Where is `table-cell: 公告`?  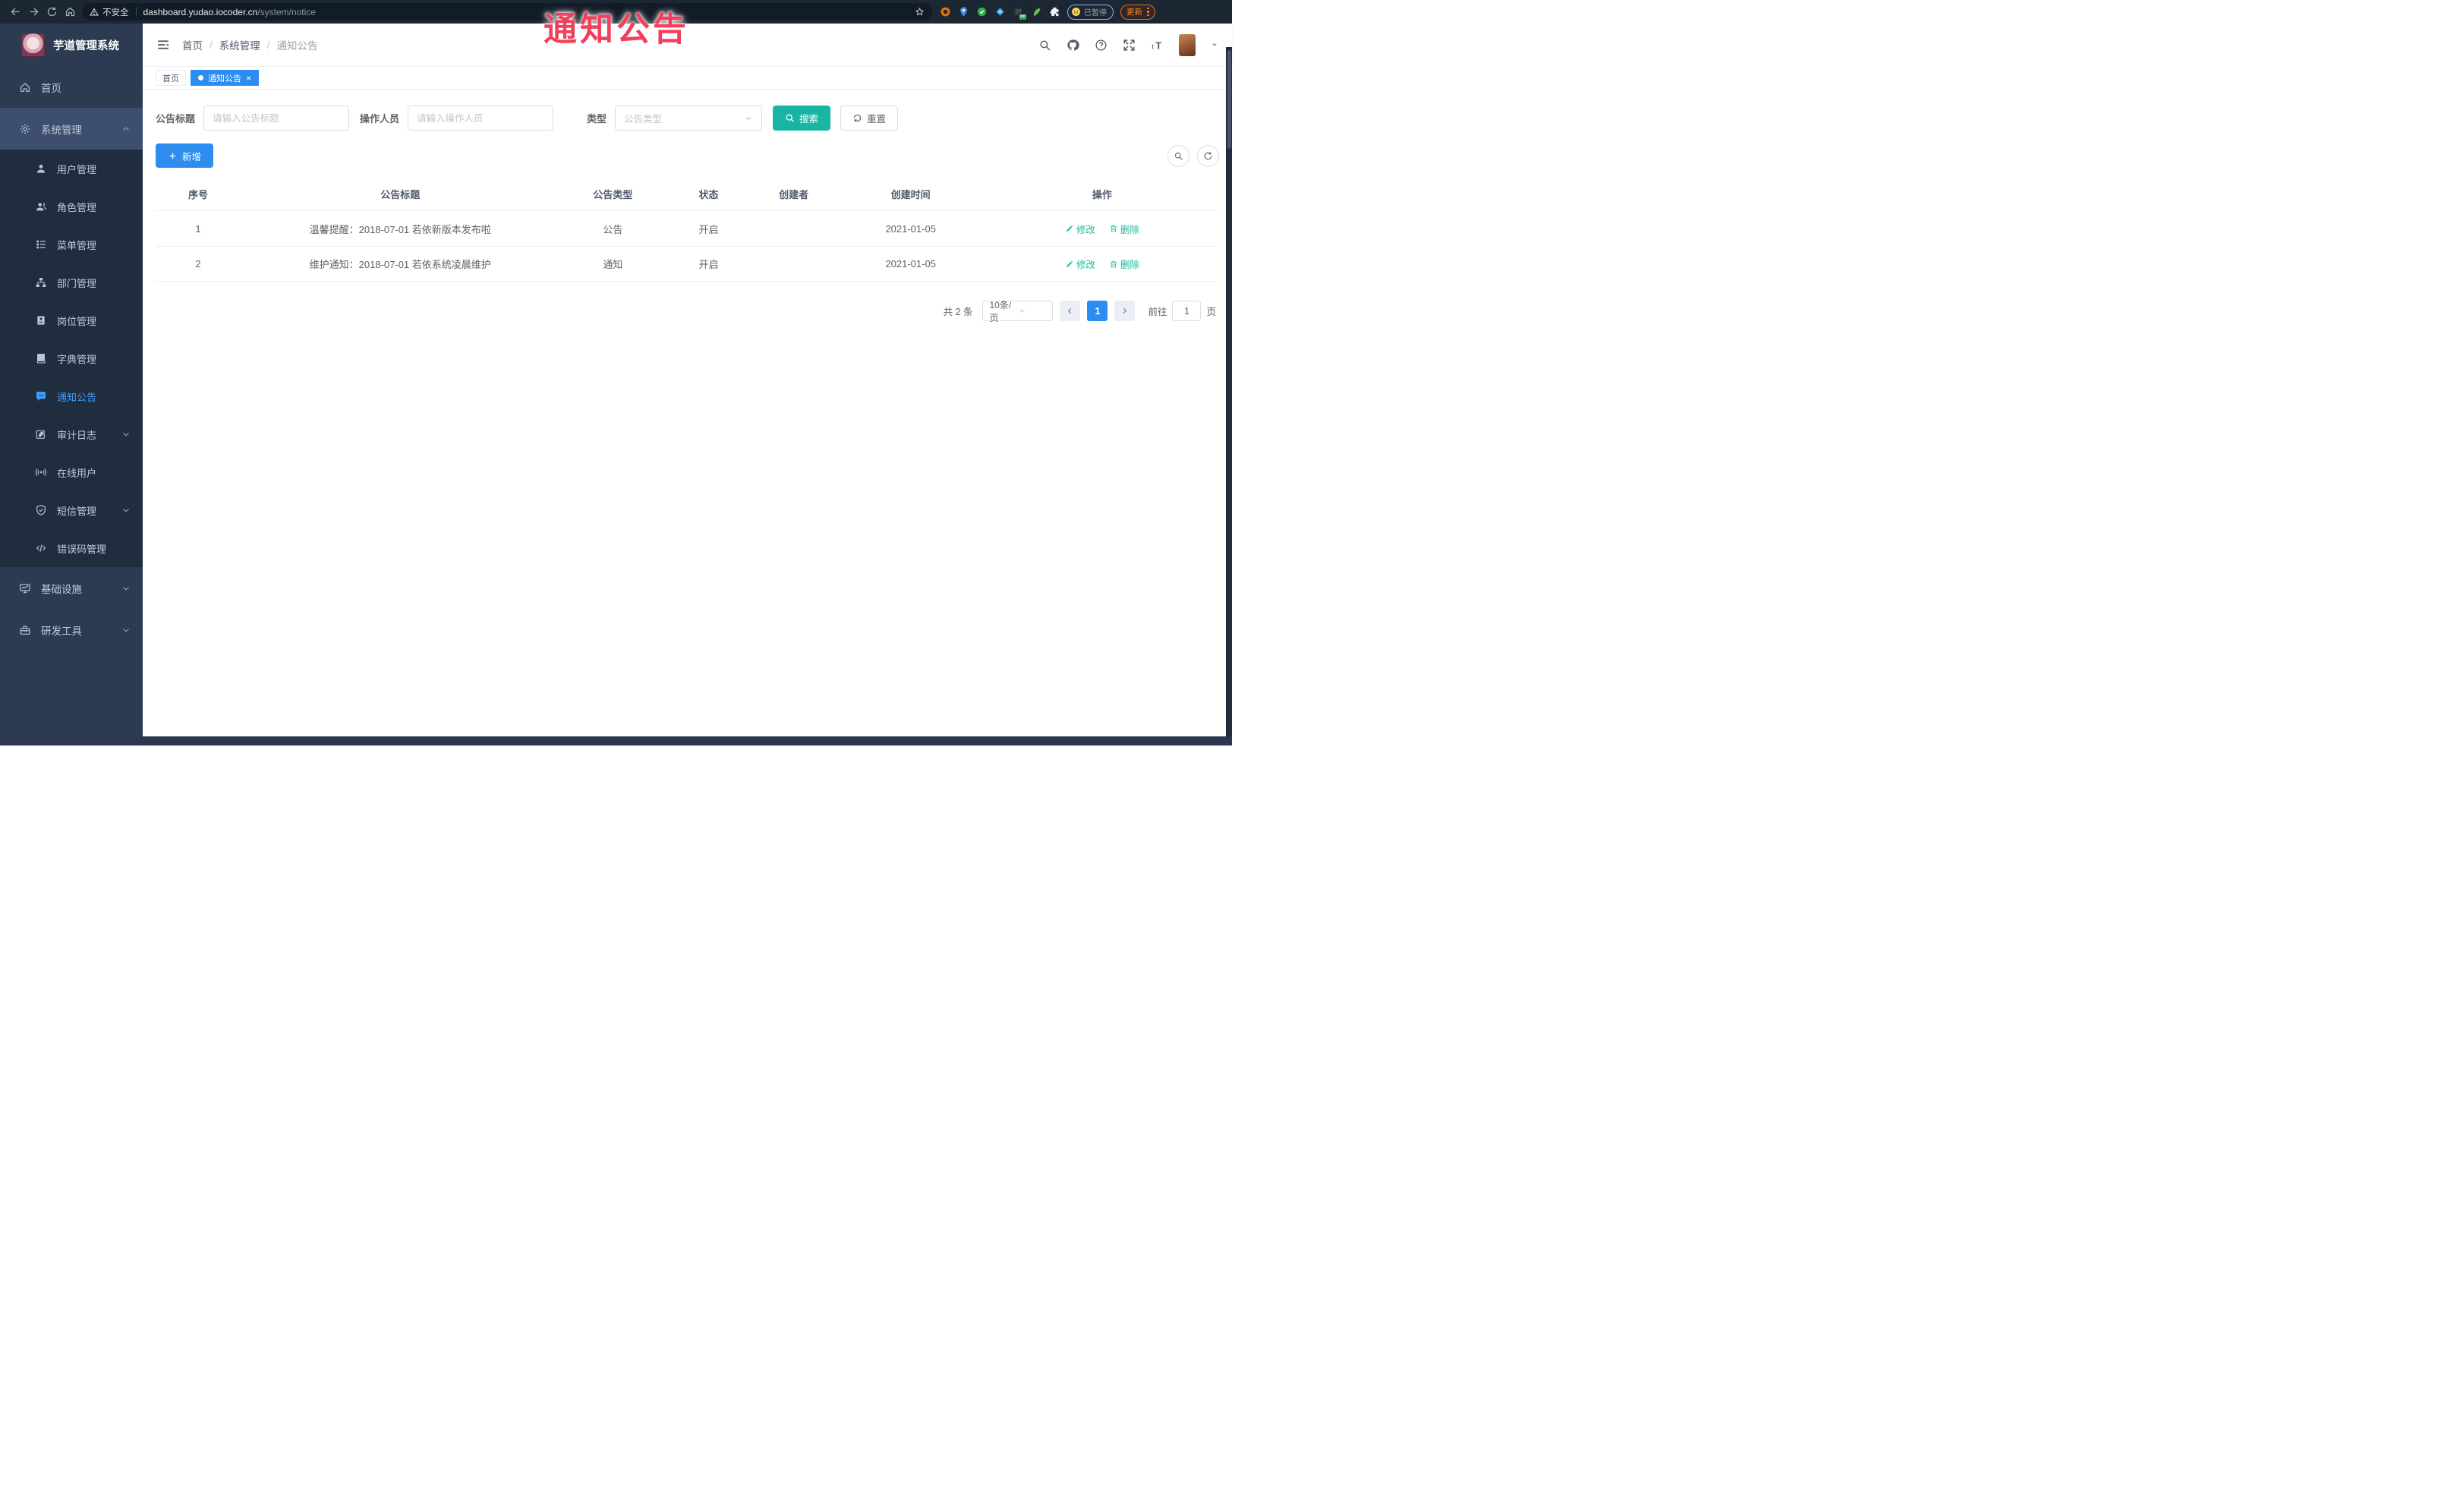
table-cell: 公告 is located at coordinates (613, 229).